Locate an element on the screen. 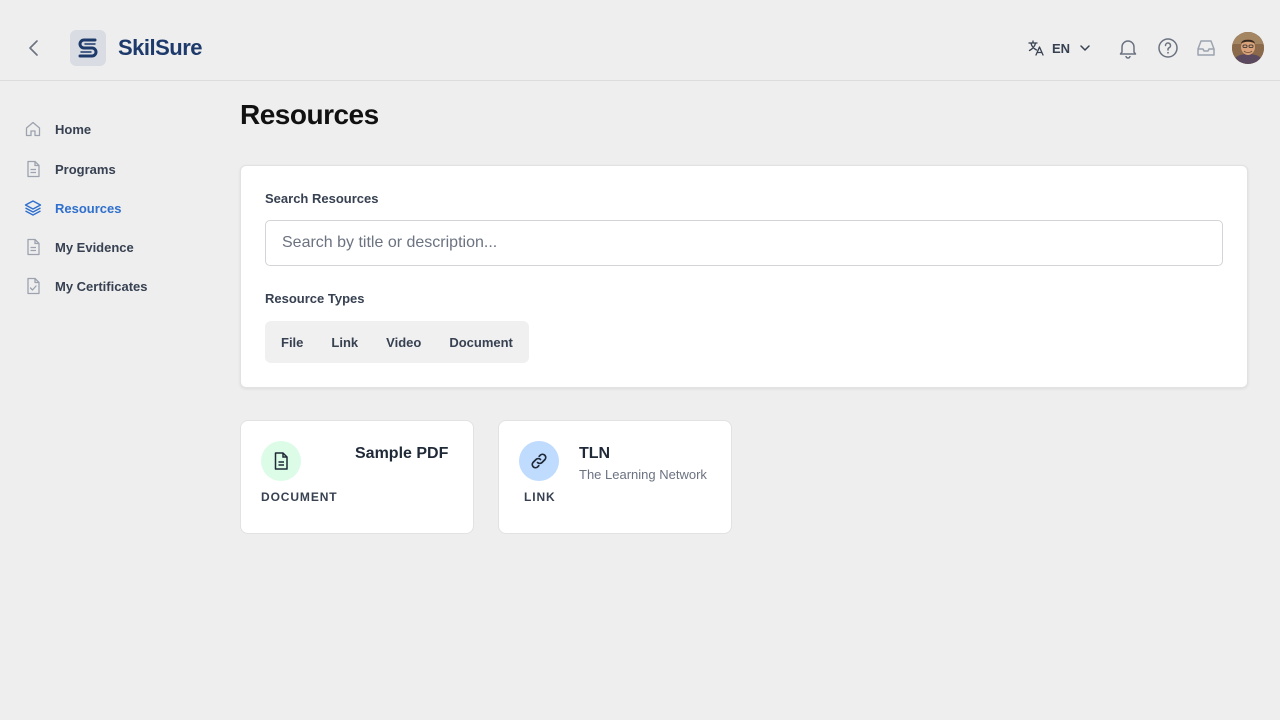 This screenshot has width=1280, height=720. sidebar-item-label: Home is located at coordinates (73, 129).